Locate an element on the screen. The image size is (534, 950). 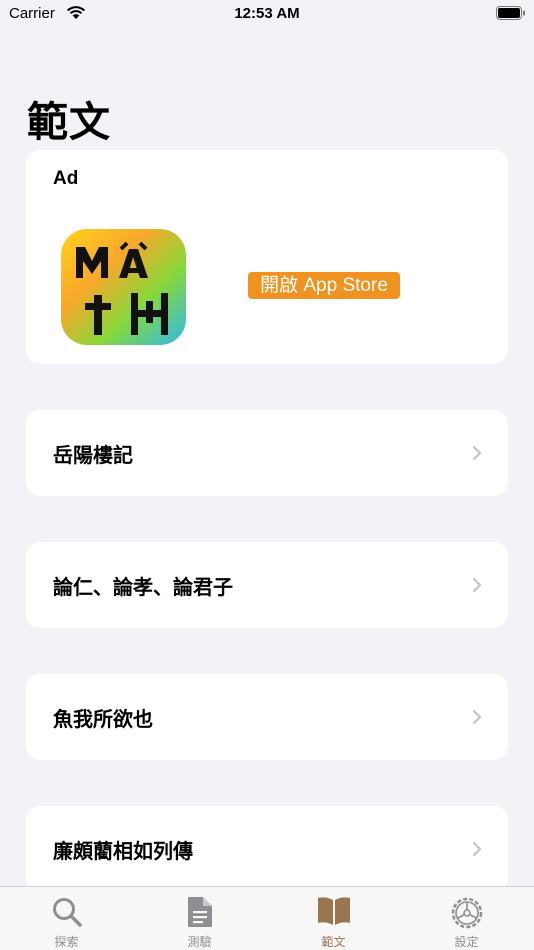
tab-explore: 探索 is located at coordinates (66, 918).